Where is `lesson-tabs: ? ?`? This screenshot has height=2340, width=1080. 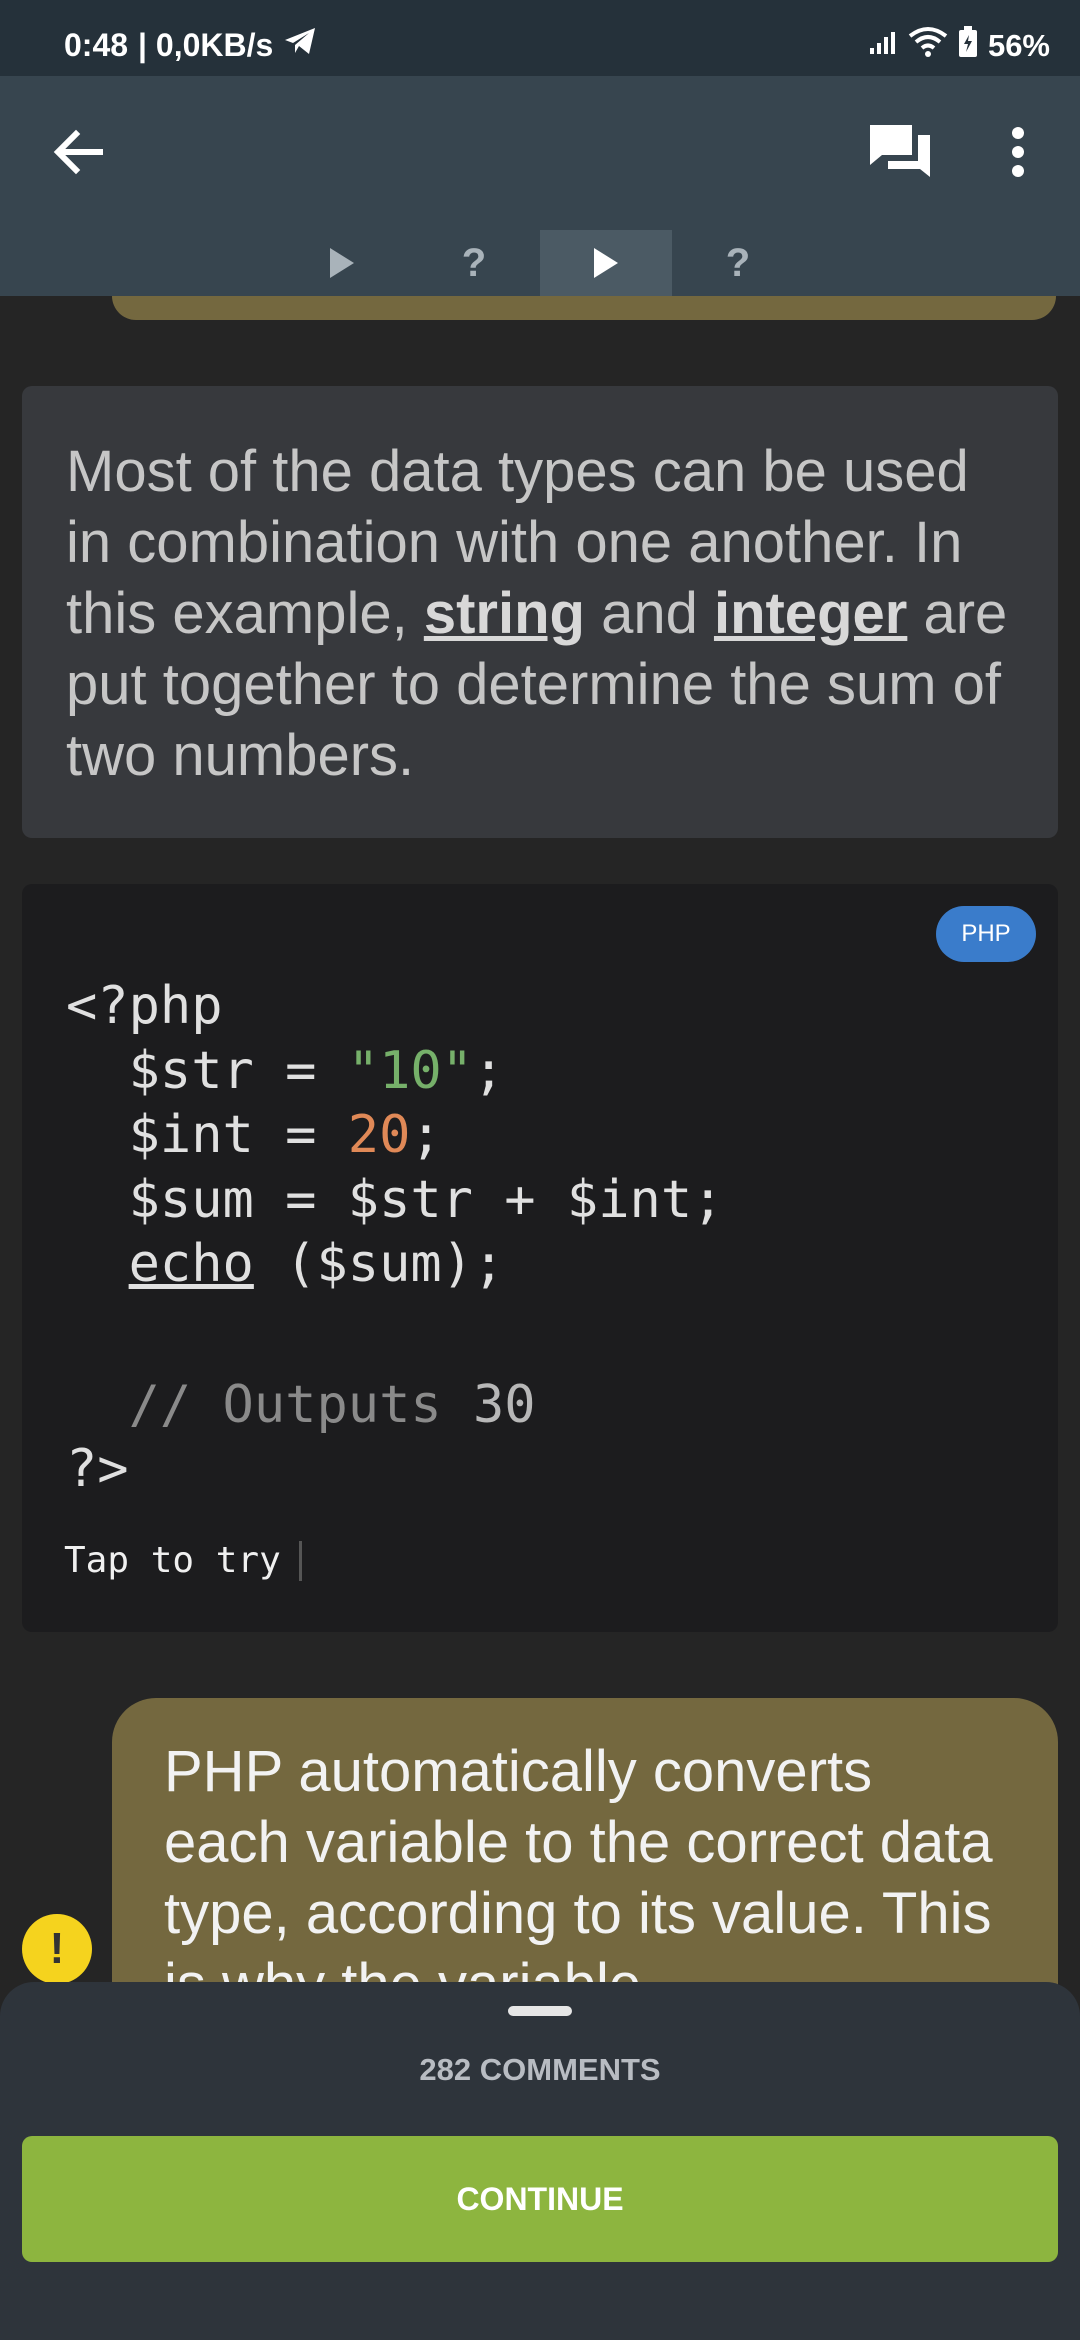
lesson-tabs: ? ? is located at coordinates (540, 263).